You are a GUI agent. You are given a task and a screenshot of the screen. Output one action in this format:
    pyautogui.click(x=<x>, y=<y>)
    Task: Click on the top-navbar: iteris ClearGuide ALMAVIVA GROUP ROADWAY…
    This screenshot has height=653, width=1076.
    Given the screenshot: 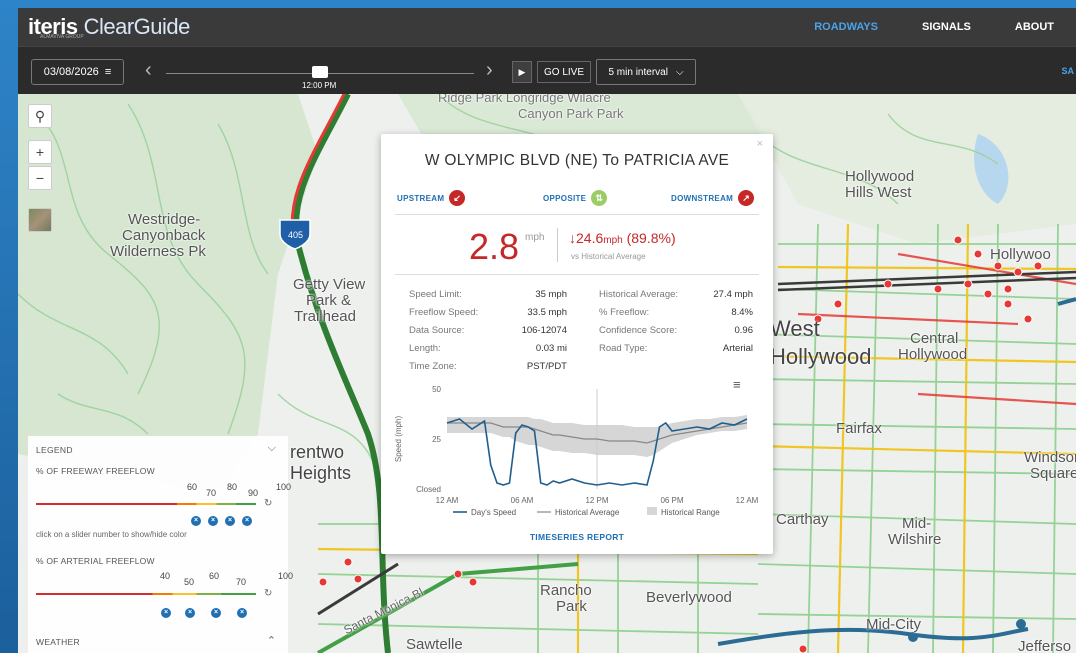 What is the action you would take?
    pyautogui.click(x=547, y=27)
    